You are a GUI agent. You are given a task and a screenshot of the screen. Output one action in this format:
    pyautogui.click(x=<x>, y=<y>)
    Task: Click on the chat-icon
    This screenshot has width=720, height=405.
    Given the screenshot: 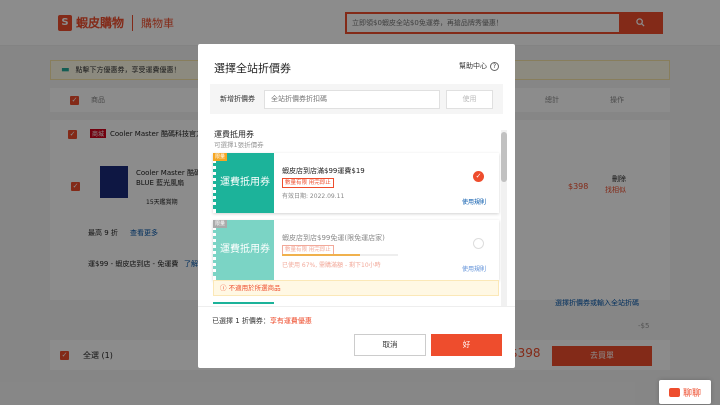 What is the action you would take?
    pyautogui.click(x=674, y=392)
    